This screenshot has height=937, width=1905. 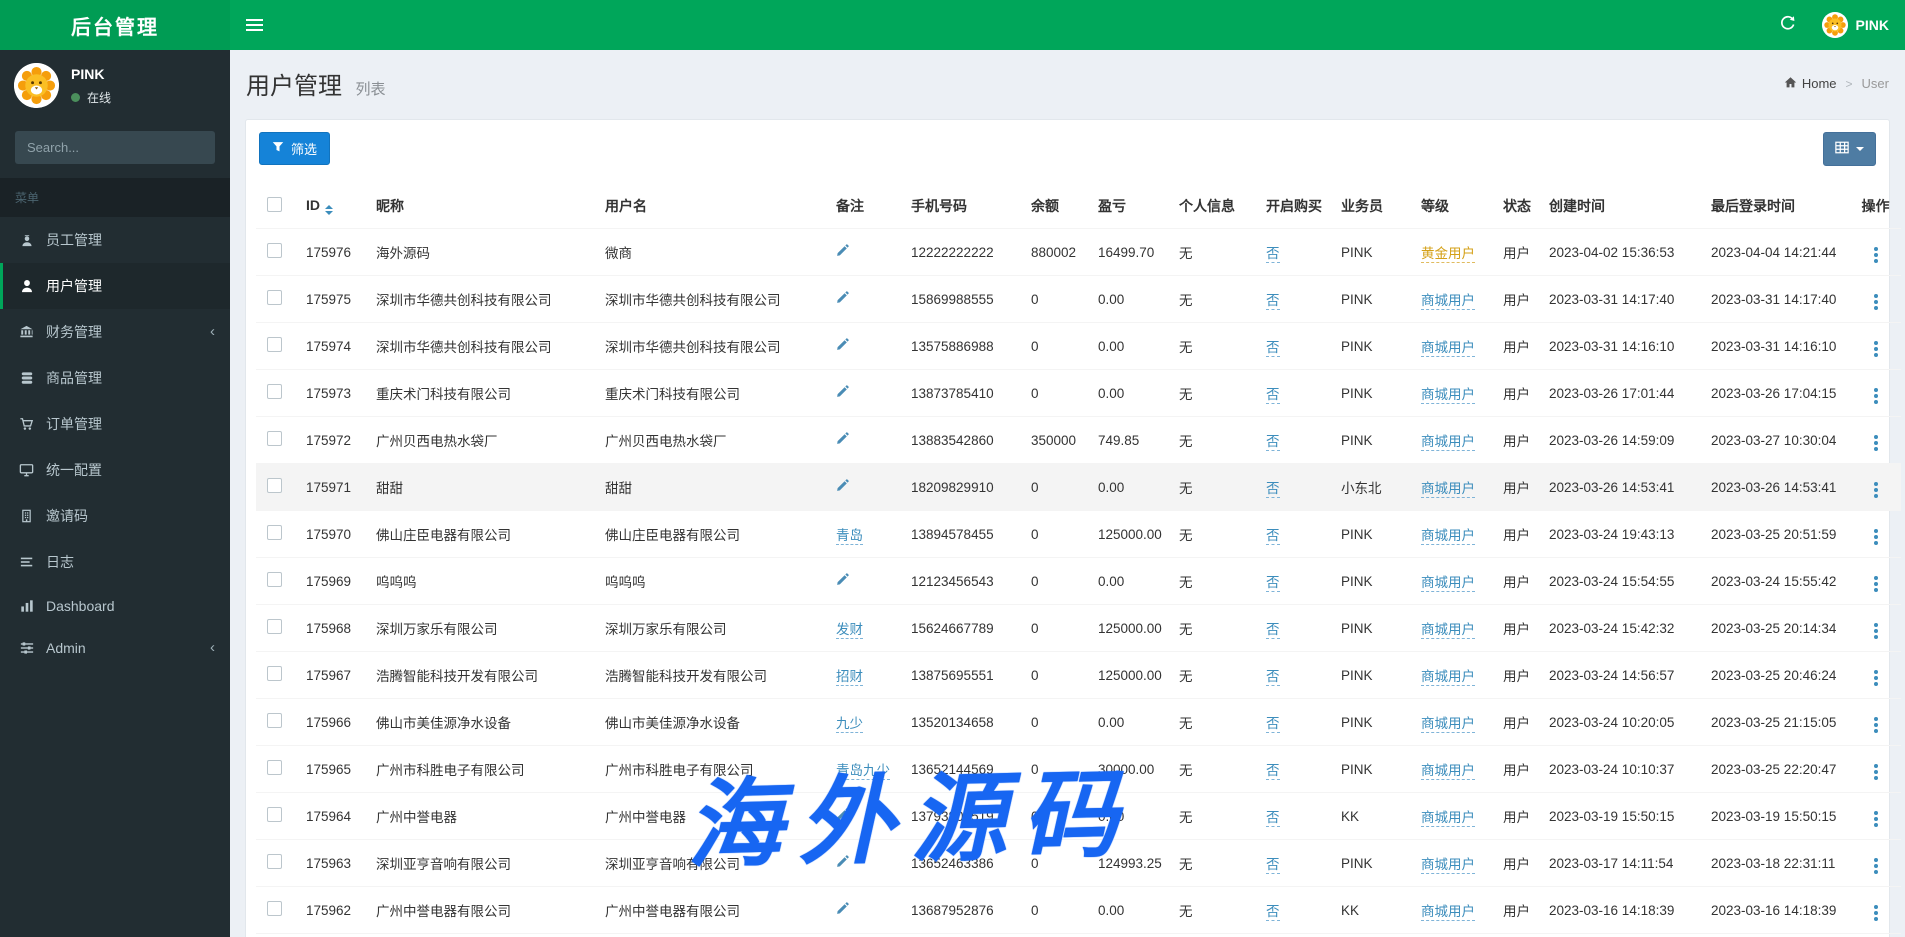 What do you see at coordinates (91, 97) in the screenshot?
I see `sidebar-user-status: 在线` at bounding box center [91, 97].